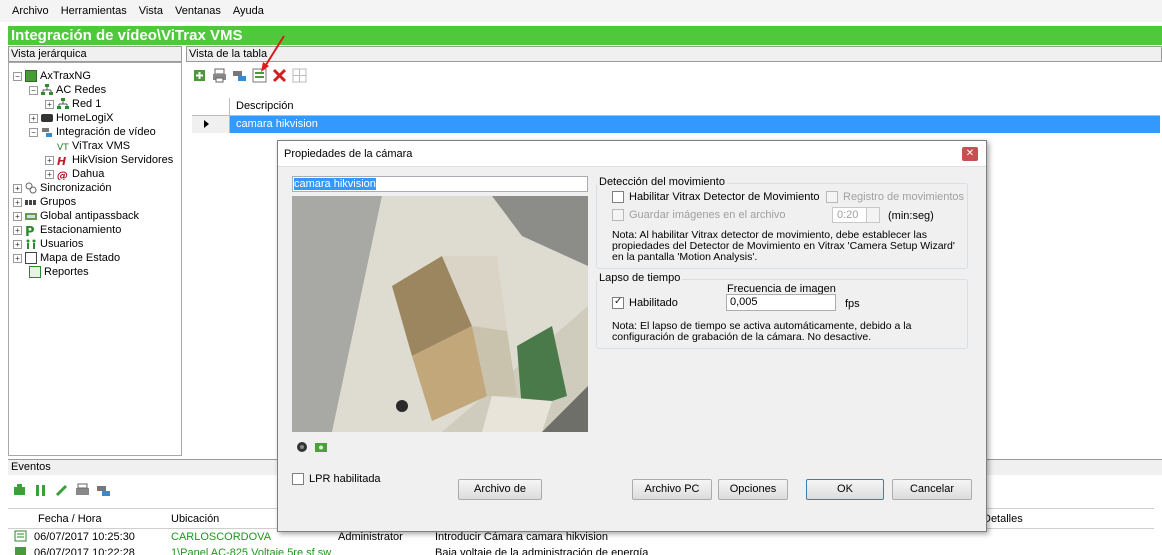  What do you see at coordinates (84, 537) in the screenshot?
I see `event-time: 06/07/2017 10:25:30` at bounding box center [84, 537].